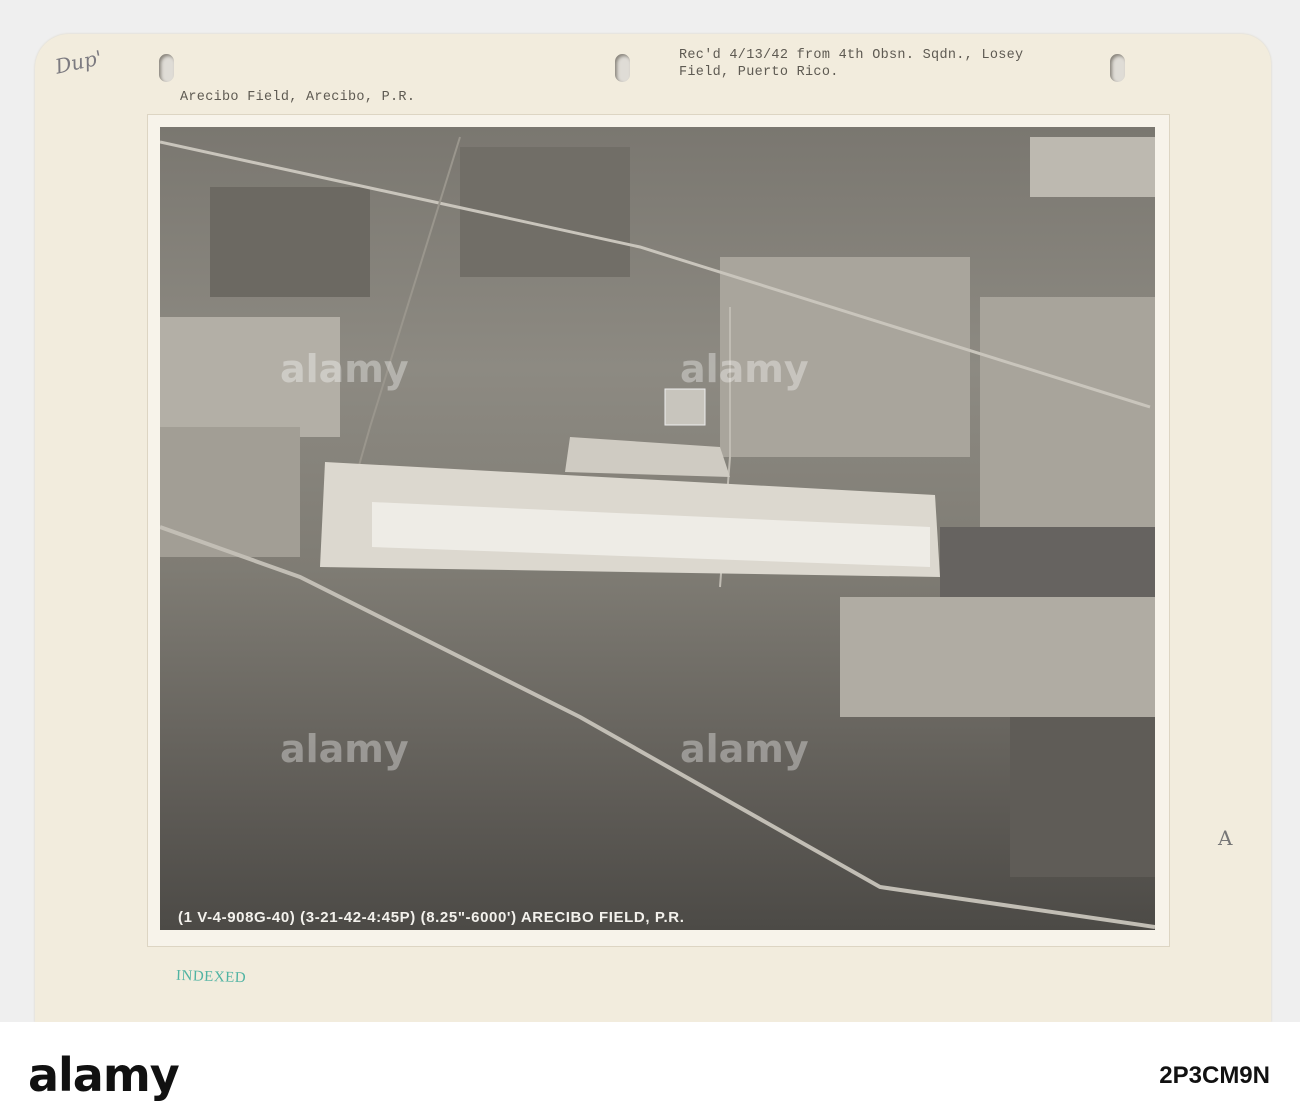  Describe the element at coordinates (298, 97) in the screenshot. I see `location-label: Arecibo Field, Arecibo, P.R.` at that location.